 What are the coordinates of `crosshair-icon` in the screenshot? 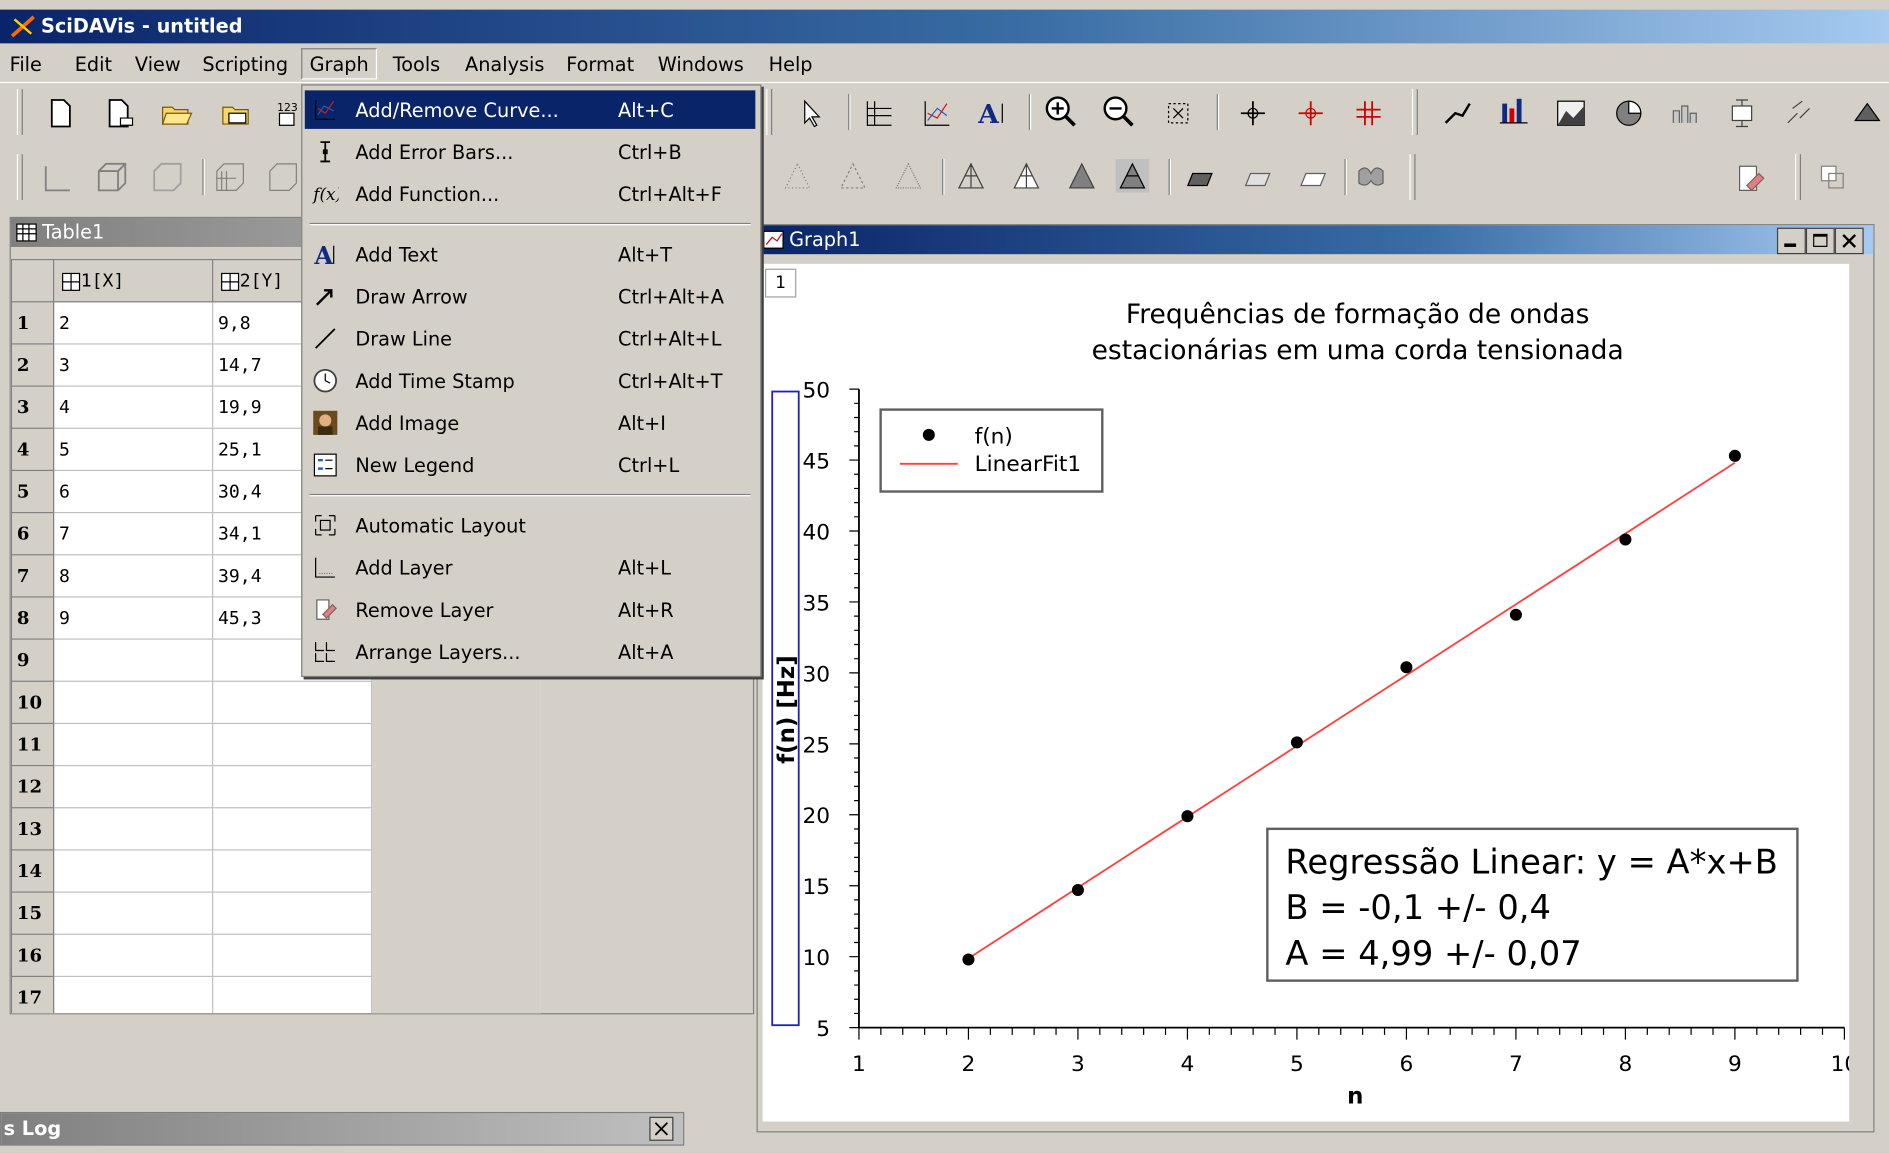 It's located at (1253, 113).